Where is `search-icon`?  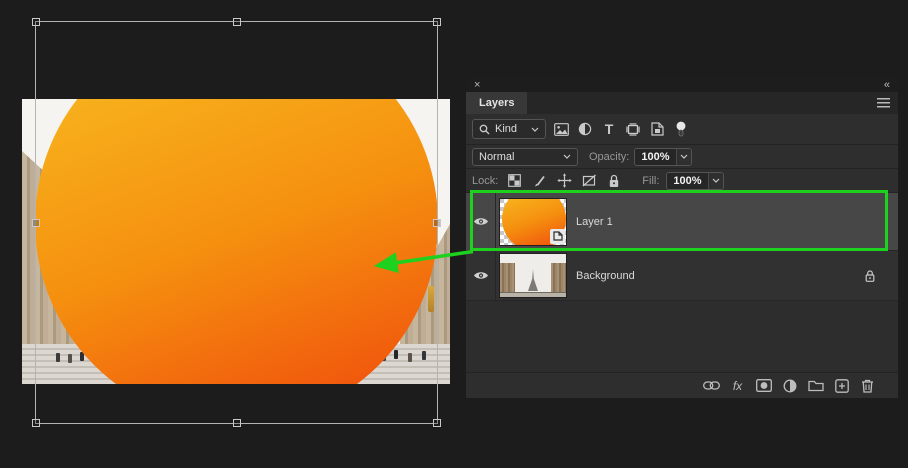
search-icon is located at coordinates (484, 129).